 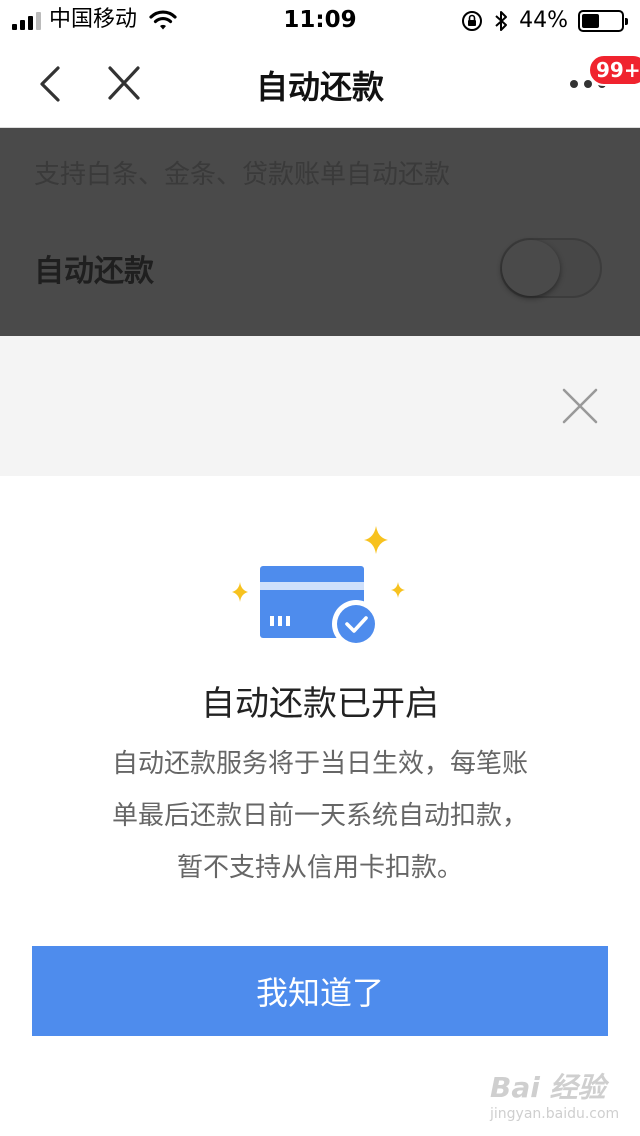 I want to click on battery-percent: 44%, so click(x=543, y=20).